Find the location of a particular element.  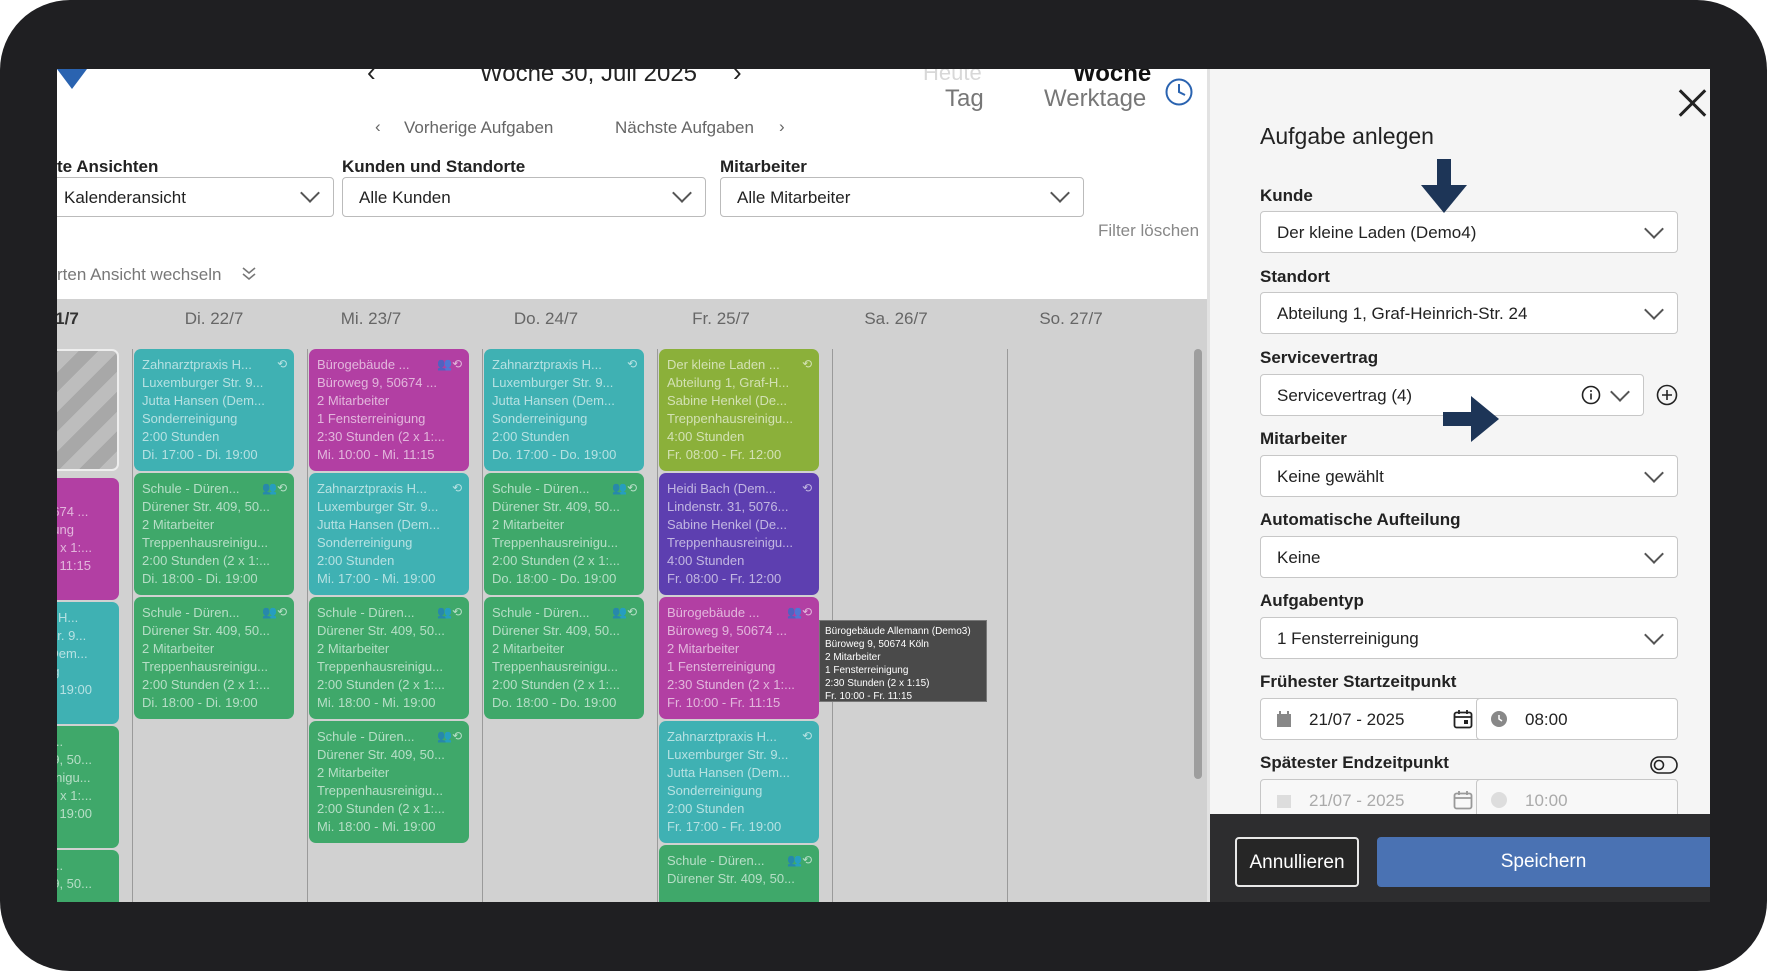

prev-tasks-chevron: ‹ is located at coordinates (378, 127).